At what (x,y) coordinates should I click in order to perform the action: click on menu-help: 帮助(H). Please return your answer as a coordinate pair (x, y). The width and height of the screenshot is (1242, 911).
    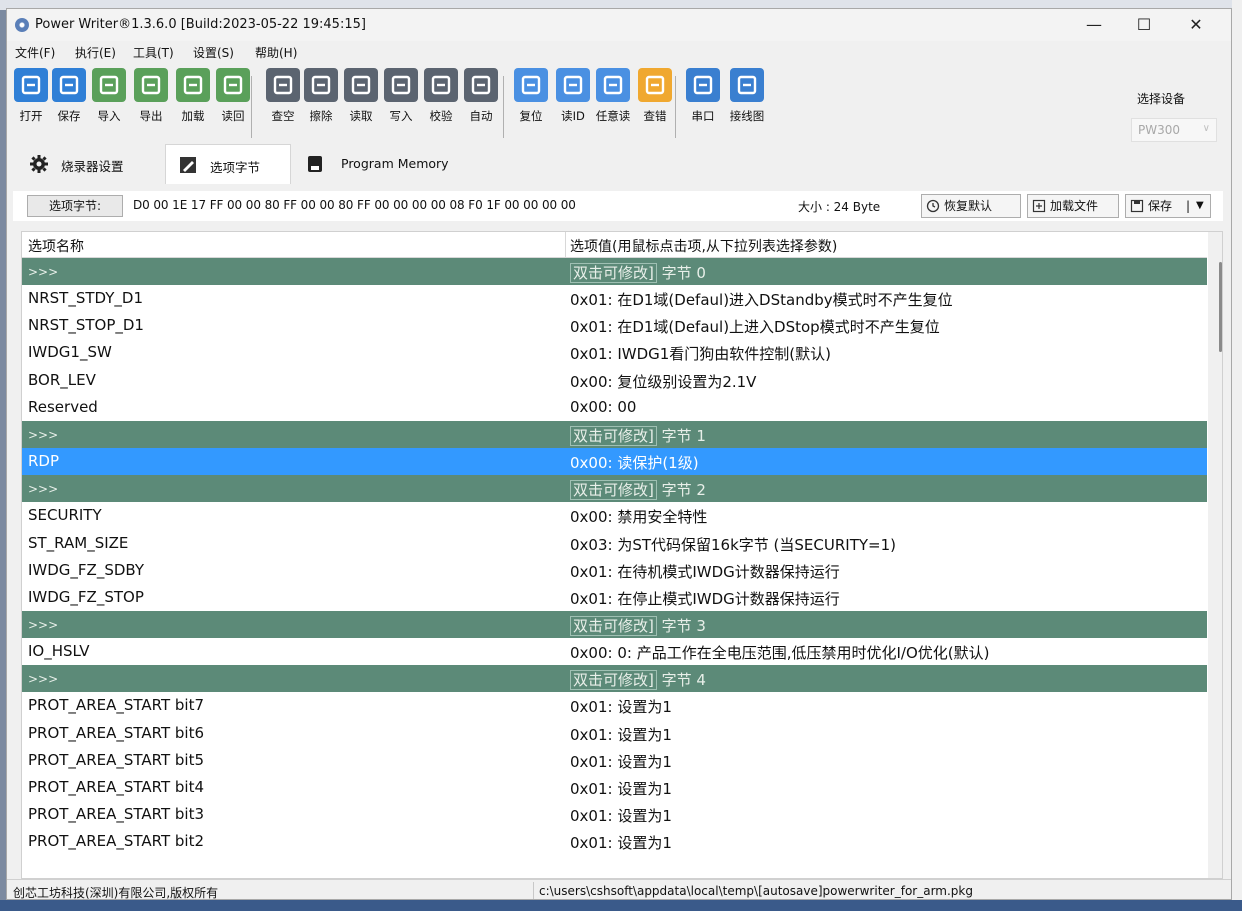
    Looking at the image, I should click on (276, 52).